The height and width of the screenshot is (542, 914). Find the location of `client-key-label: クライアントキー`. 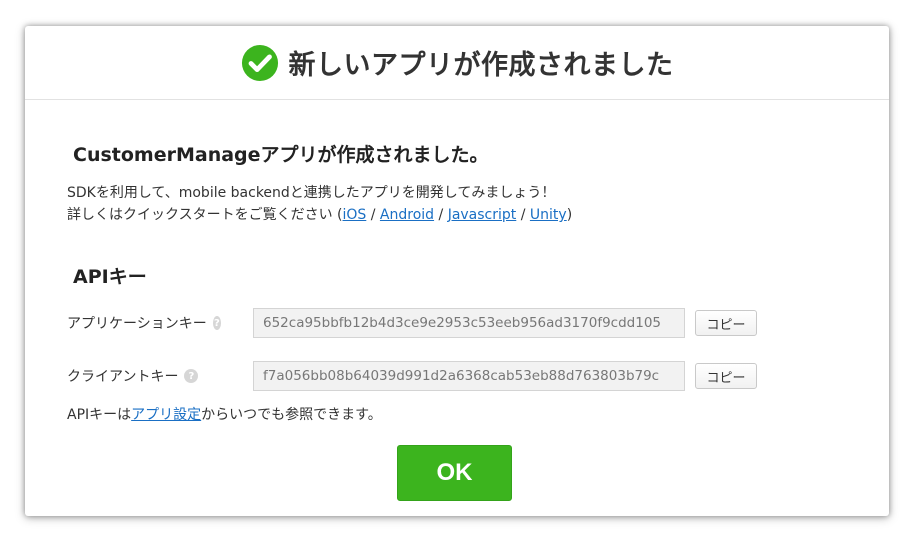

client-key-label: クライアントキー is located at coordinates (123, 377).